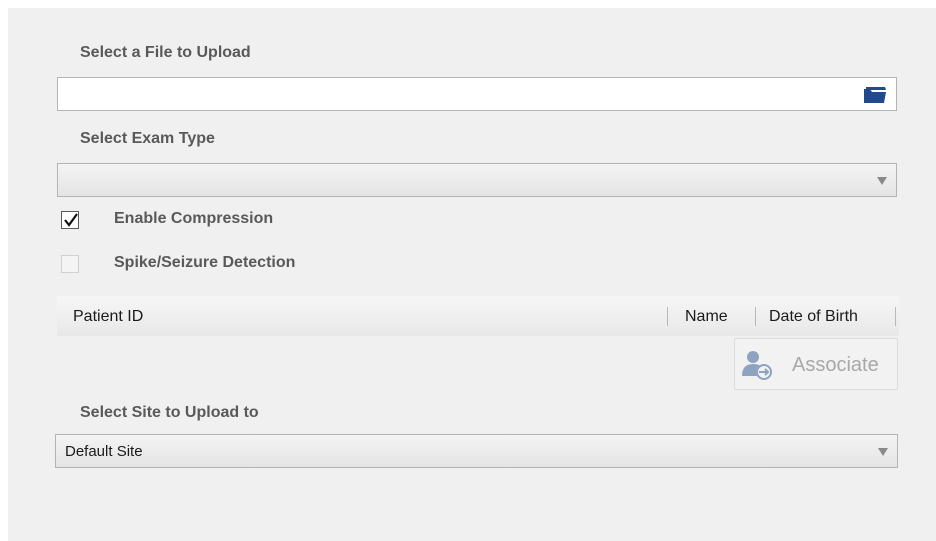 The image size is (936, 541). Describe the element at coordinates (204, 263) in the screenshot. I see `spike-detection-label: Spike/Seizure Detection` at that location.